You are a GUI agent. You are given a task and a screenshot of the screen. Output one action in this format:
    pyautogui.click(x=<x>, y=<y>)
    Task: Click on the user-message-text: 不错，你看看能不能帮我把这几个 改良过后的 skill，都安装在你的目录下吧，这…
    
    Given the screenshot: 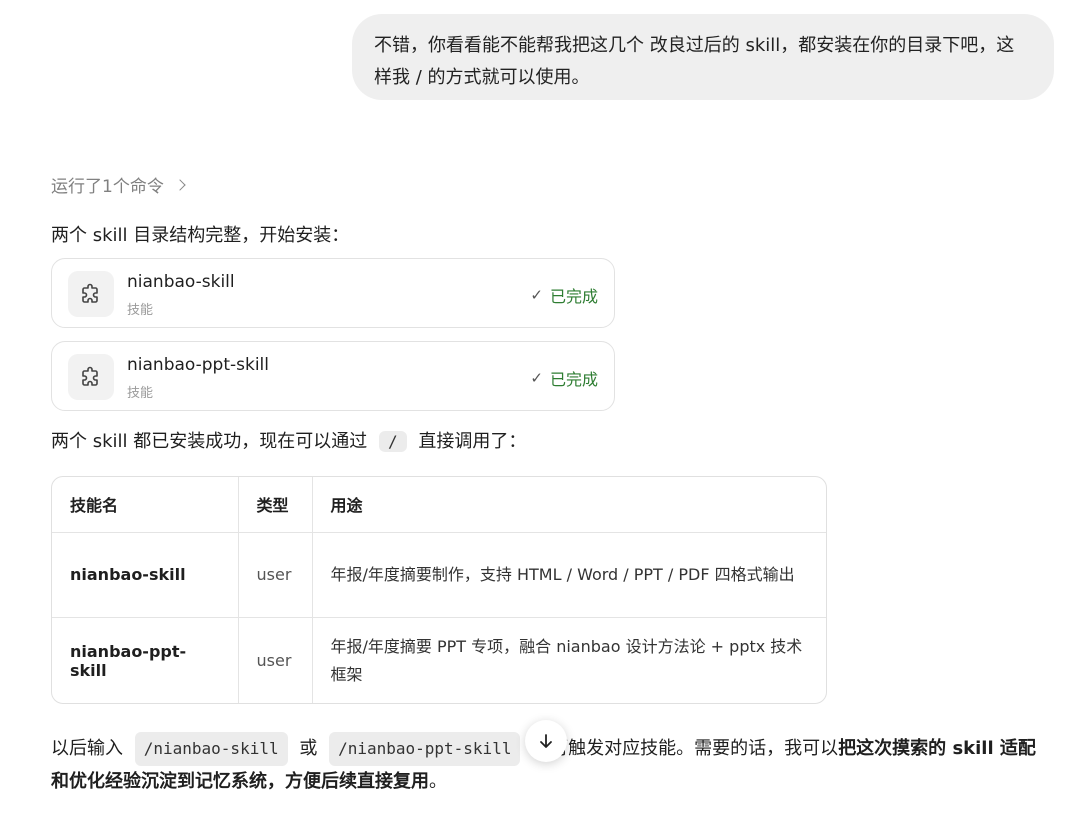 What is the action you would take?
    pyautogui.click(x=694, y=61)
    